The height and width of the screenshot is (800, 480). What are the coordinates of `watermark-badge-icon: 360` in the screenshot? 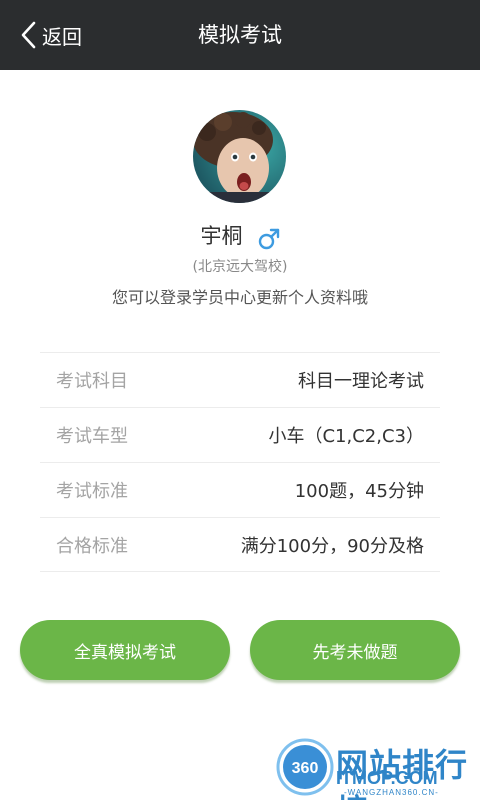 It's located at (305, 767).